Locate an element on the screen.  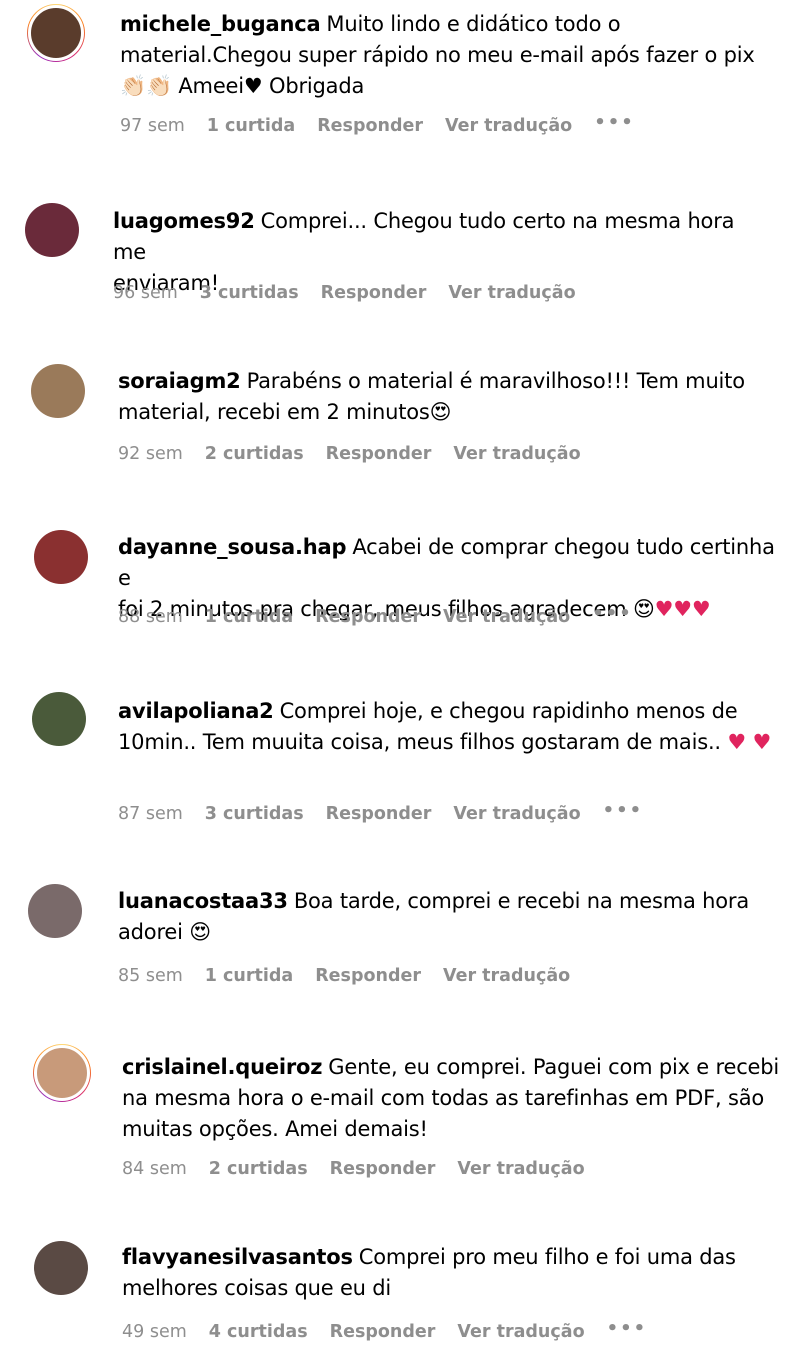
timestamp: 87 sem is located at coordinates (150, 814).